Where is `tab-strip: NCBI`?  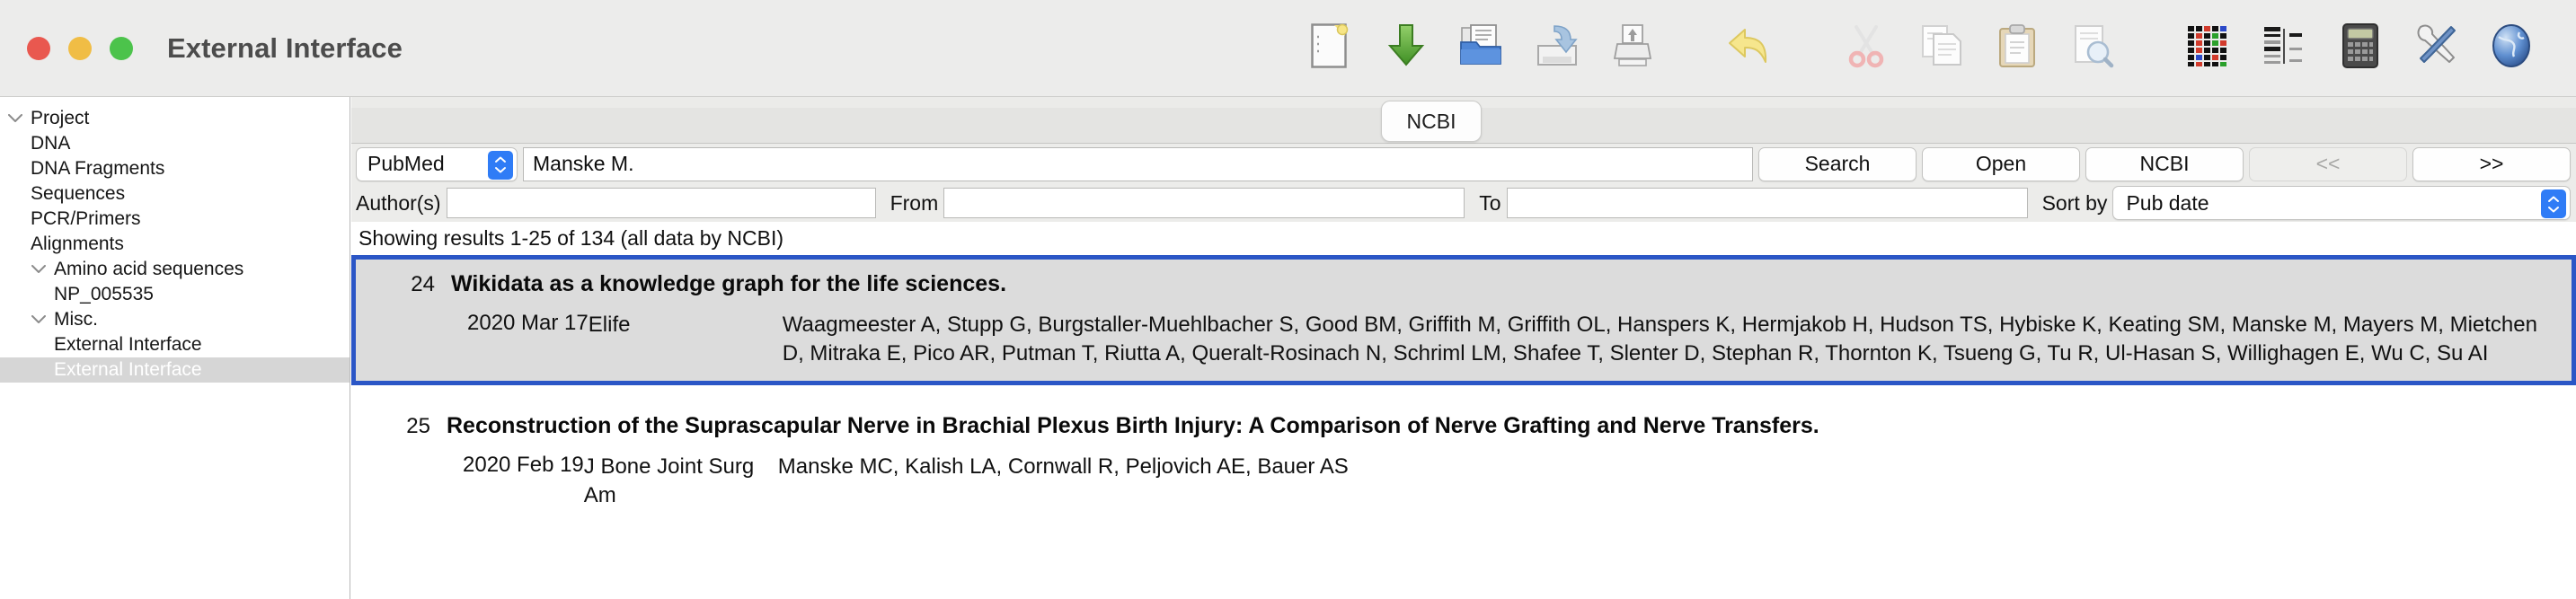 tab-strip: NCBI is located at coordinates (1463, 120).